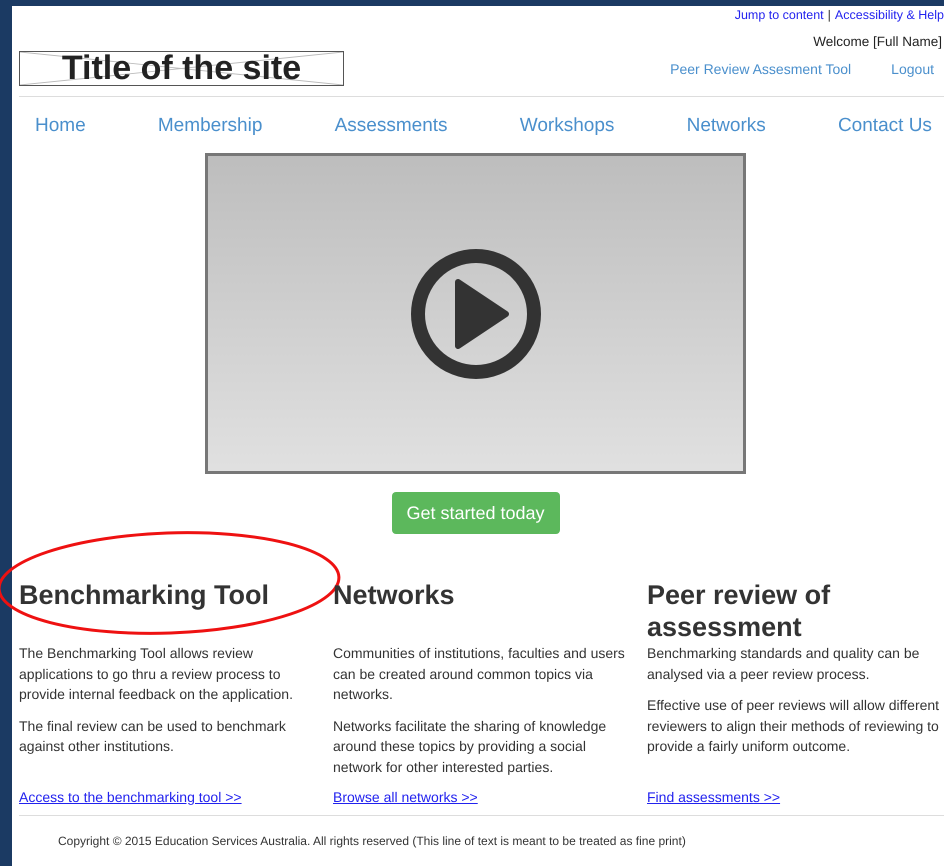 Image resolution: width=944 pixels, height=866 pixels. What do you see at coordinates (713, 797) in the screenshot?
I see `column-link: Find assessments >>` at bounding box center [713, 797].